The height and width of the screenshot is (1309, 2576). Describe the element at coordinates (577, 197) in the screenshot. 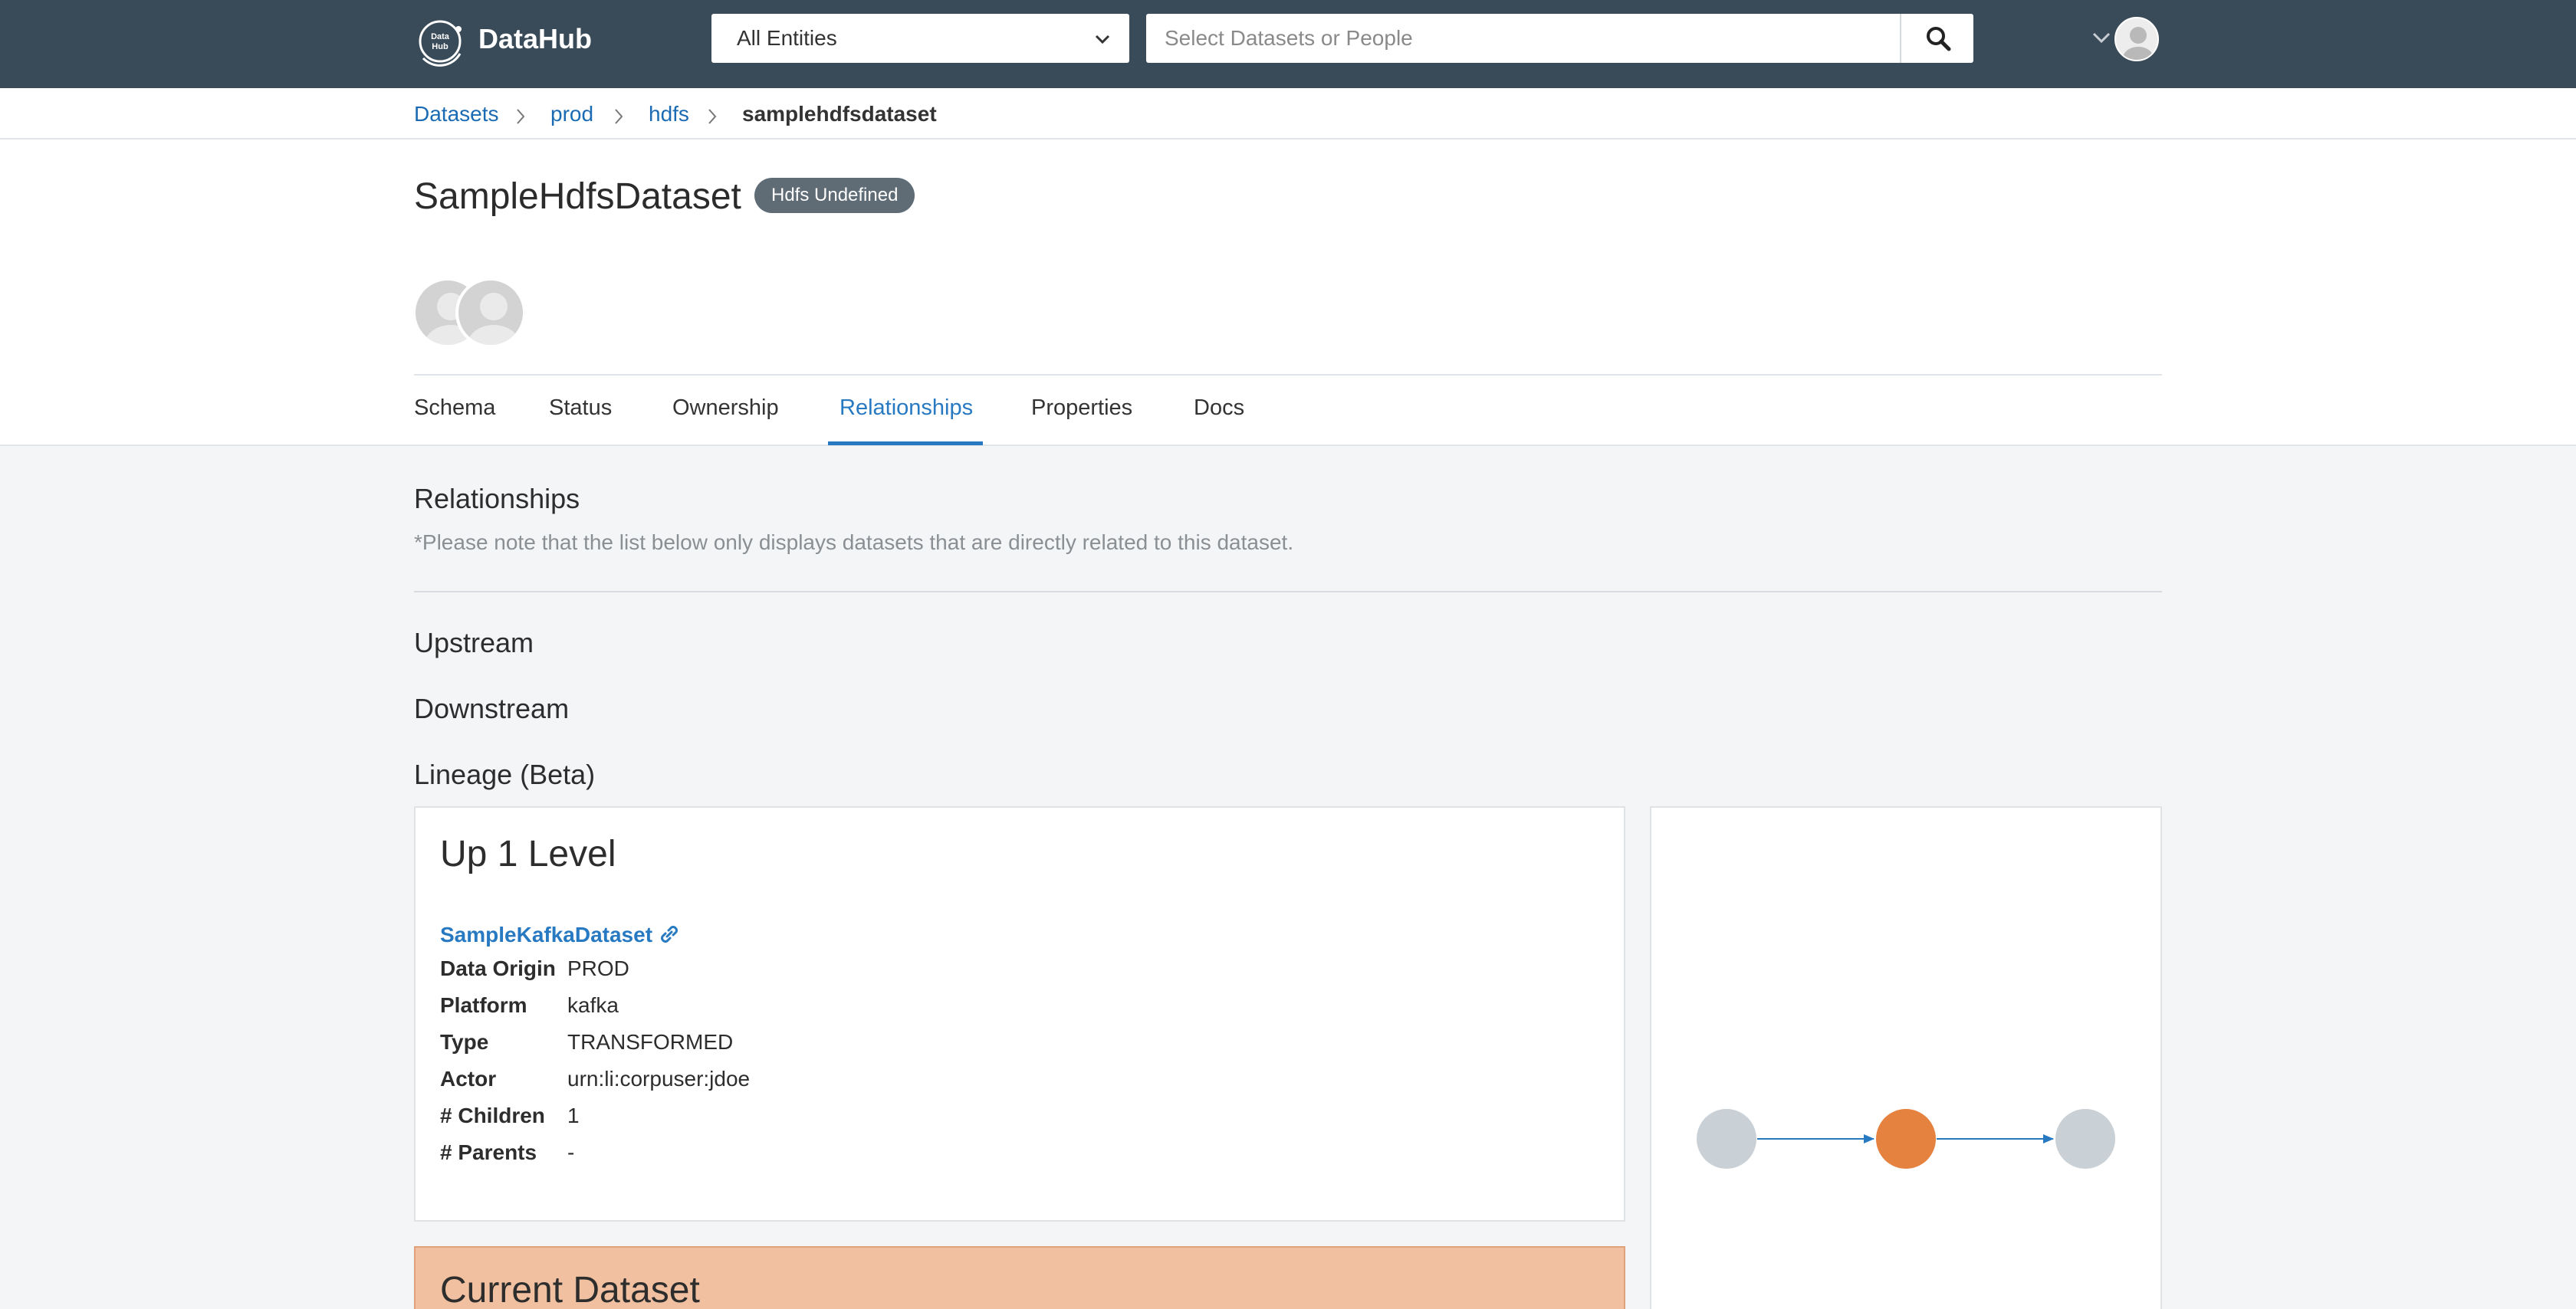

I see `page-title: SampleHdfsDataset` at that location.